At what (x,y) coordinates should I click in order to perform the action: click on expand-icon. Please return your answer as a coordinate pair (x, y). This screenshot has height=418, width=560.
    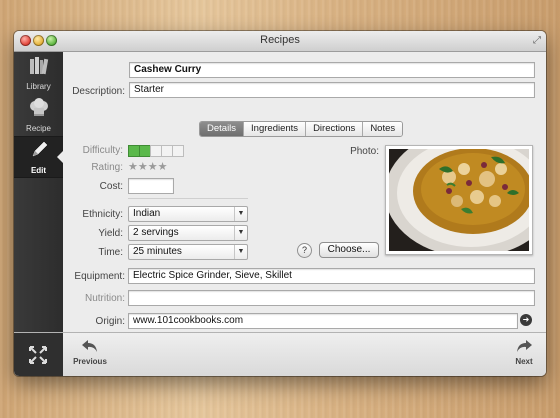
    Looking at the image, I should click on (38, 355).